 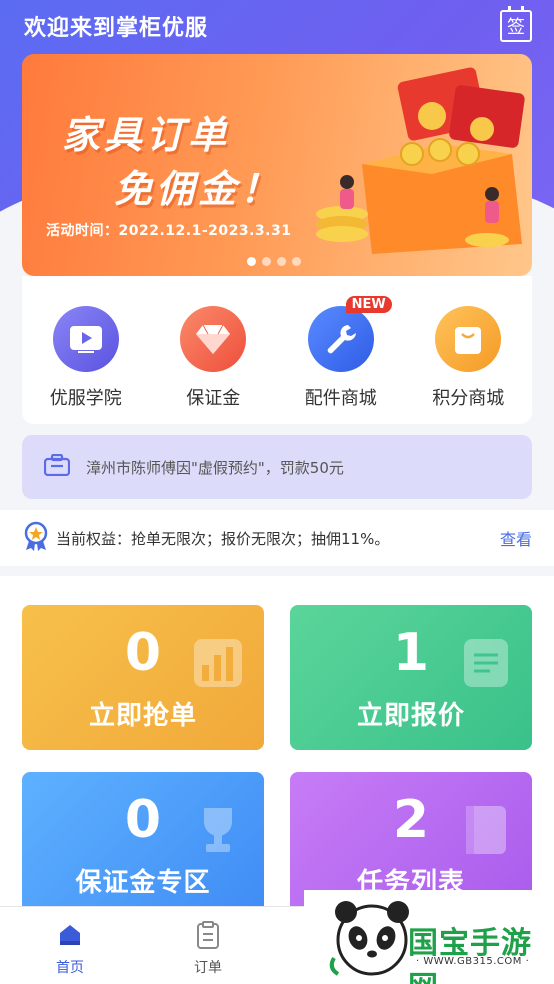 What do you see at coordinates (420, 160) in the screenshot?
I see `banner-illustration` at bounding box center [420, 160].